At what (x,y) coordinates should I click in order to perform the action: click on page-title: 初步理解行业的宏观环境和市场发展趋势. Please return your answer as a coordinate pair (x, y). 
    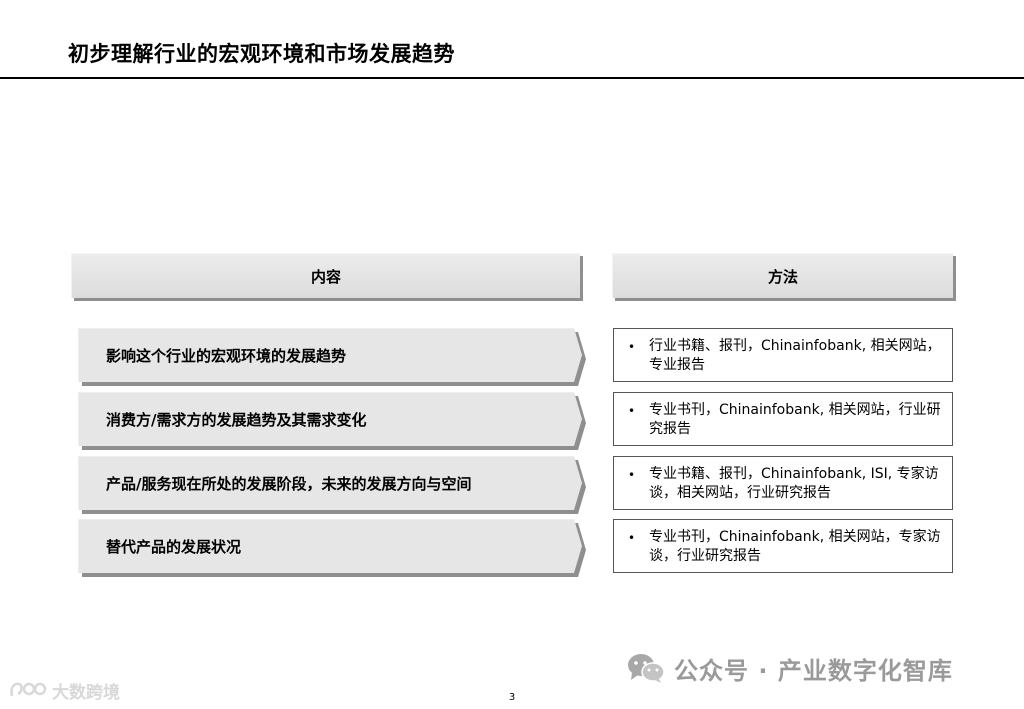
    Looking at the image, I should click on (261, 54).